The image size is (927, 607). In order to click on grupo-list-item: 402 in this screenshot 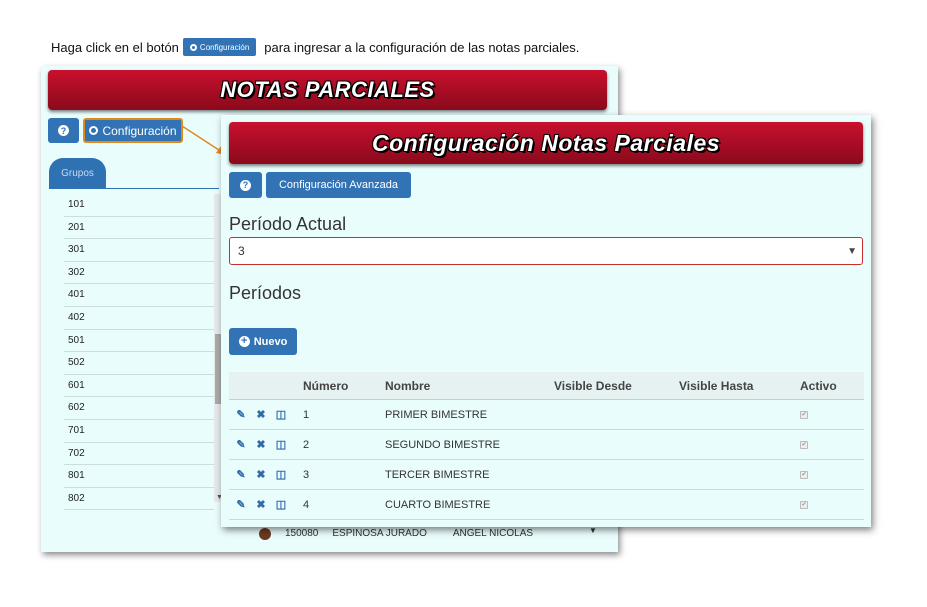, I will do `click(139, 318)`.